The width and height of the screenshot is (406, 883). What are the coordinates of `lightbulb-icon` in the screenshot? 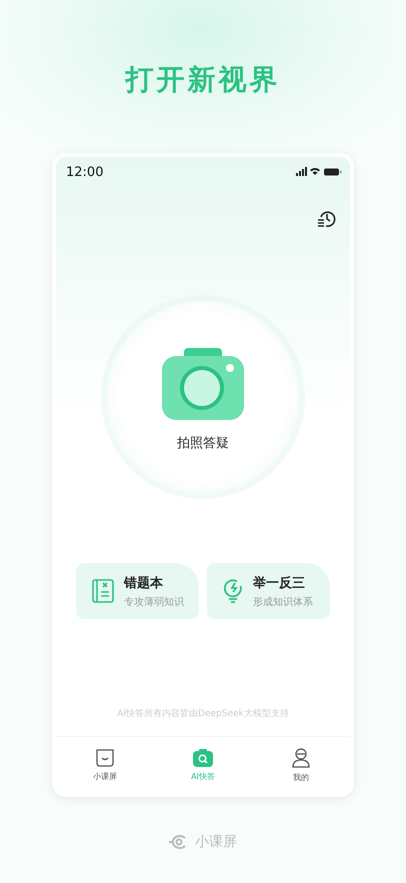 It's located at (233, 591).